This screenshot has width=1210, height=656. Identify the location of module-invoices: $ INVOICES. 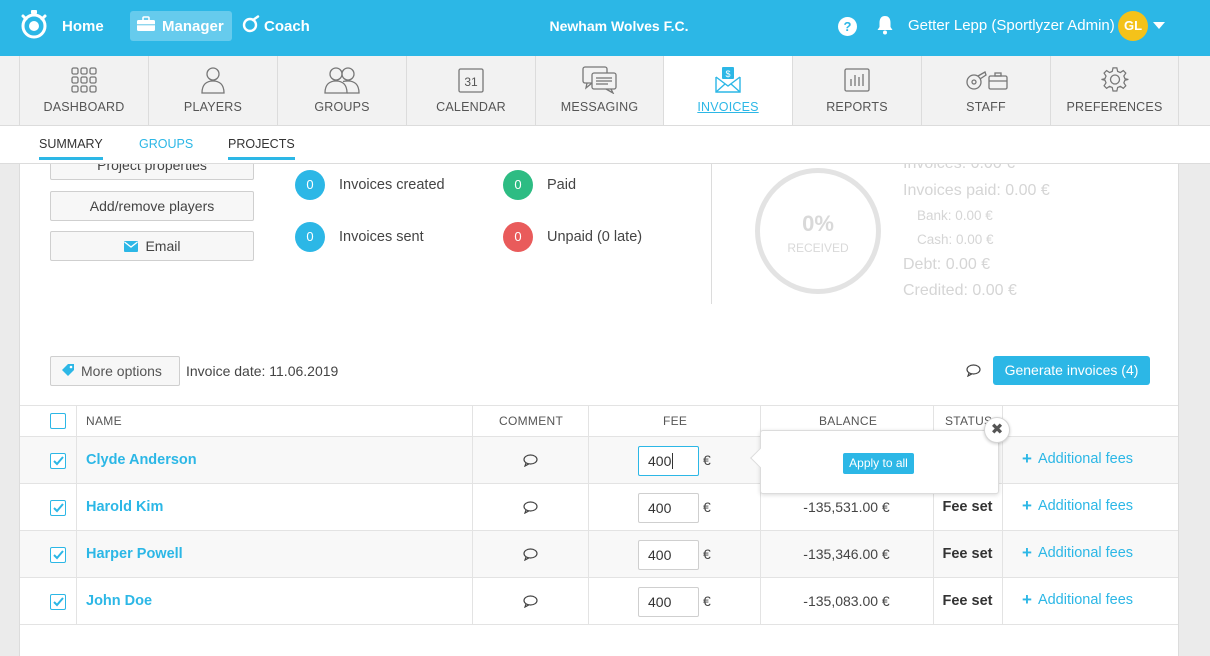
(727, 90).